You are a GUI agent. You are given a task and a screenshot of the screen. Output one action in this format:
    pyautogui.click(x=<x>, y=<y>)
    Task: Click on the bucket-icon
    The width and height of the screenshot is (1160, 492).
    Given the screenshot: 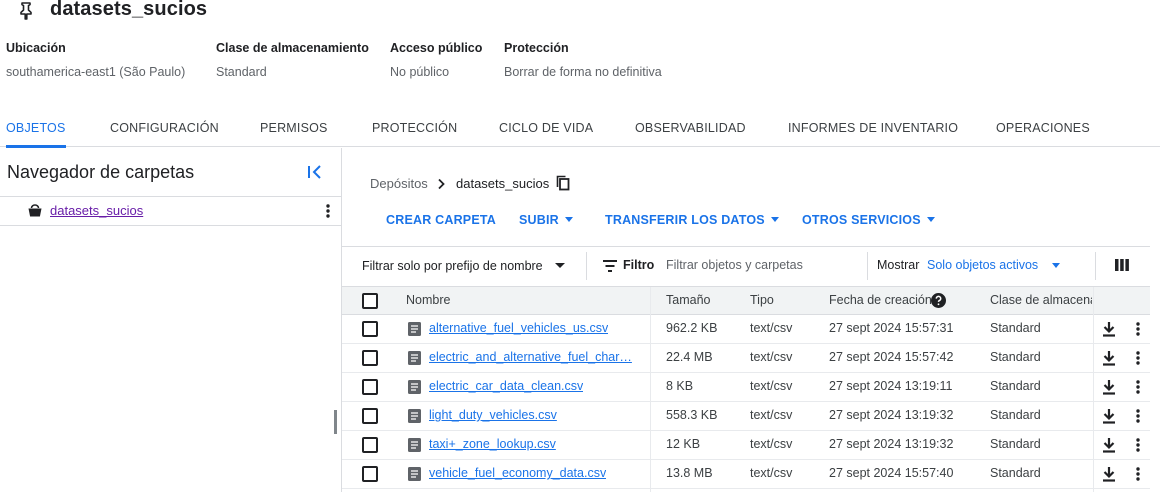 What is the action you would take?
    pyautogui.click(x=35, y=210)
    